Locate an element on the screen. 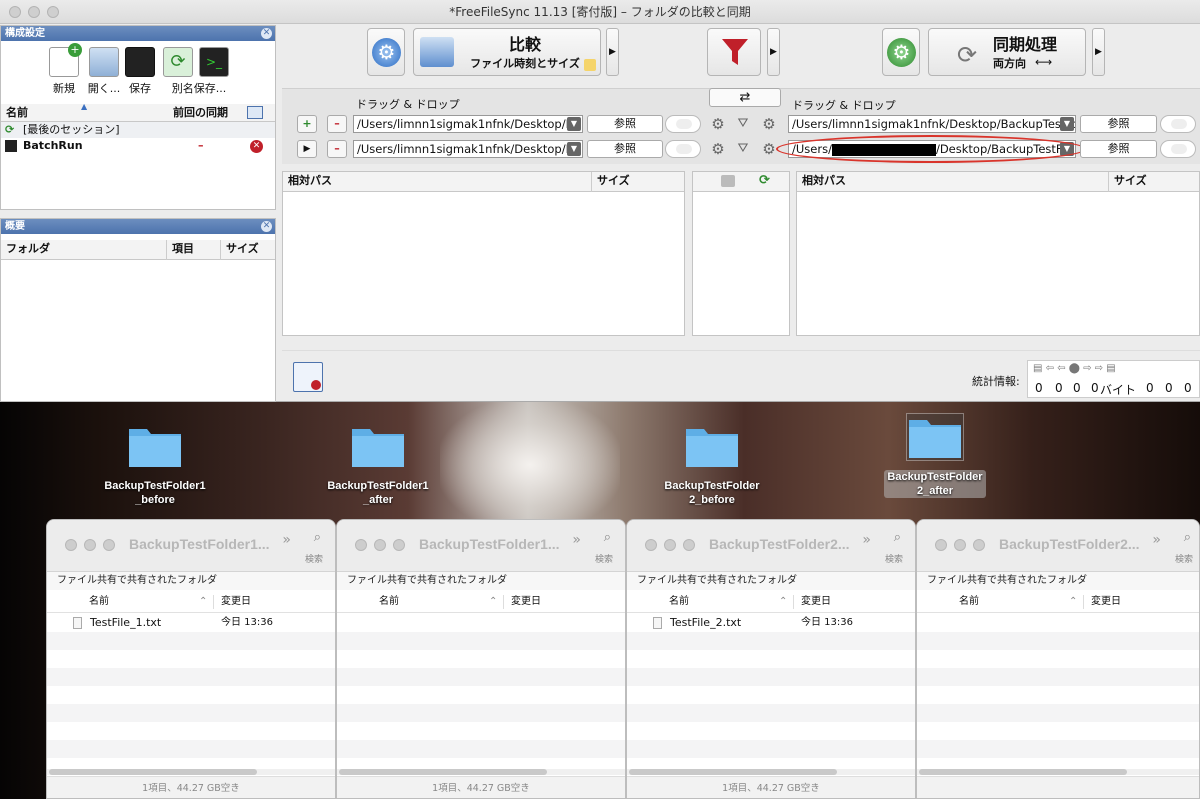 Image resolution: width=1200 pixels, height=799 pixels. pair-compare-gear-icon: ⚙ is located at coordinates (718, 124).